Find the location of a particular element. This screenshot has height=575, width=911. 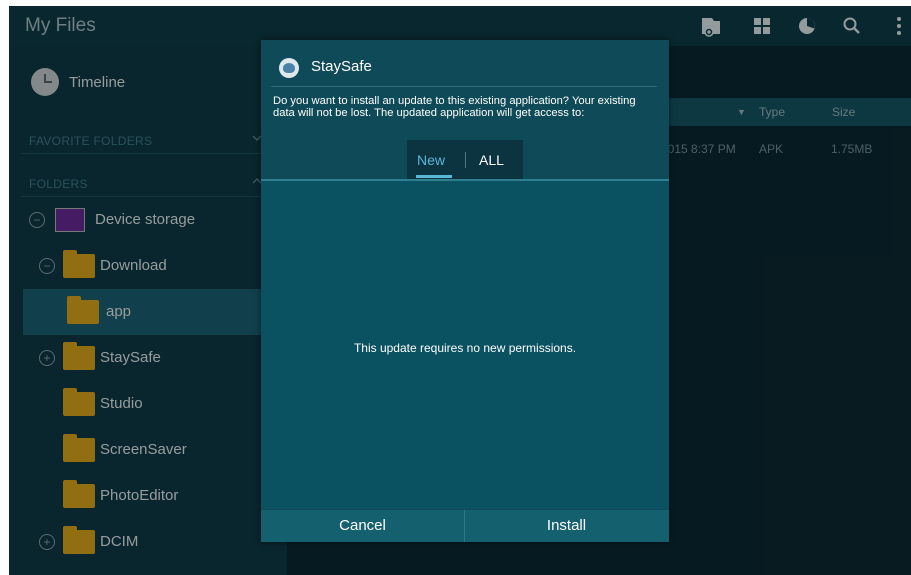

no-permissions-text: This update requires no new permissions. is located at coordinates (465, 348).